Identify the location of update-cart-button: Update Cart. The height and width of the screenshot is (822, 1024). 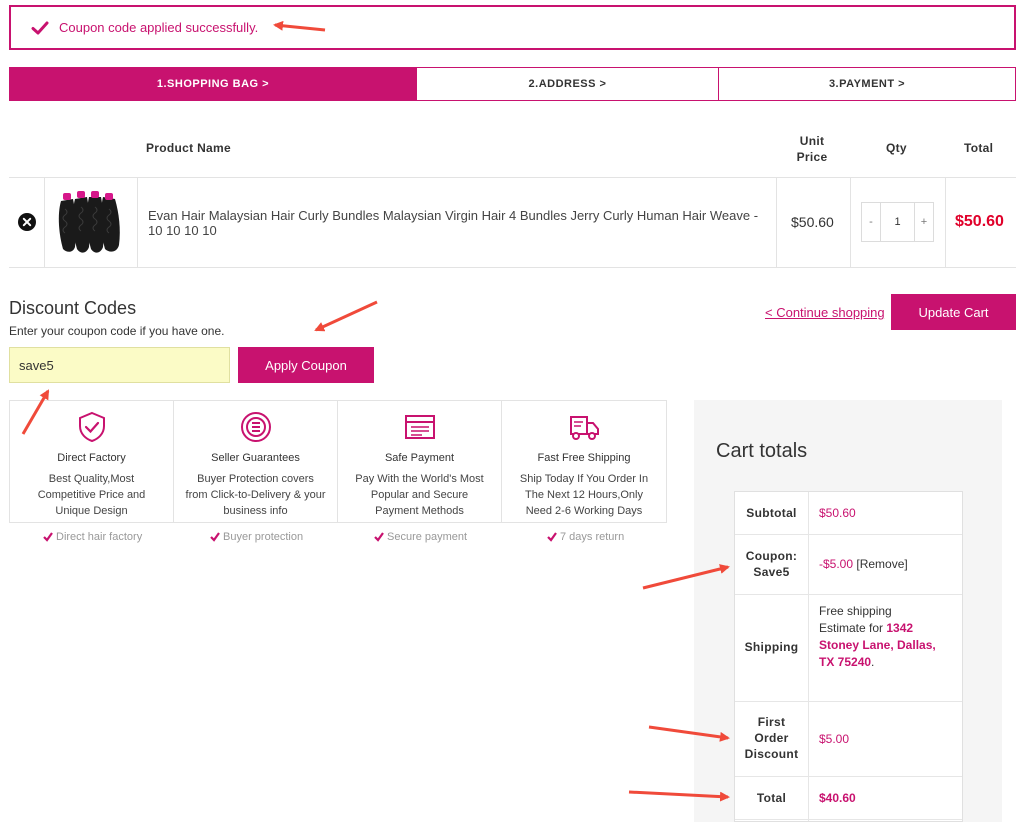
(953, 312).